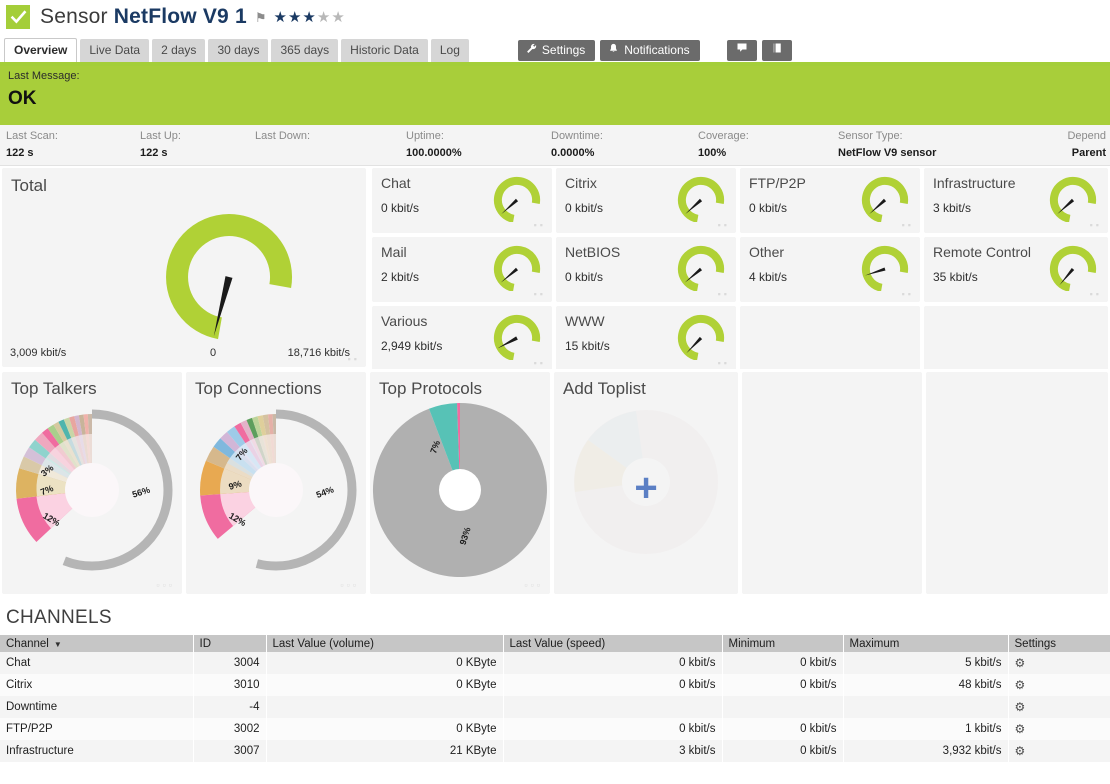  What do you see at coordinates (646, 269) in the screenshot?
I see `gauge-tile-netbios: NetBIOS 0 kbit/s ▪▪` at bounding box center [646, 269].